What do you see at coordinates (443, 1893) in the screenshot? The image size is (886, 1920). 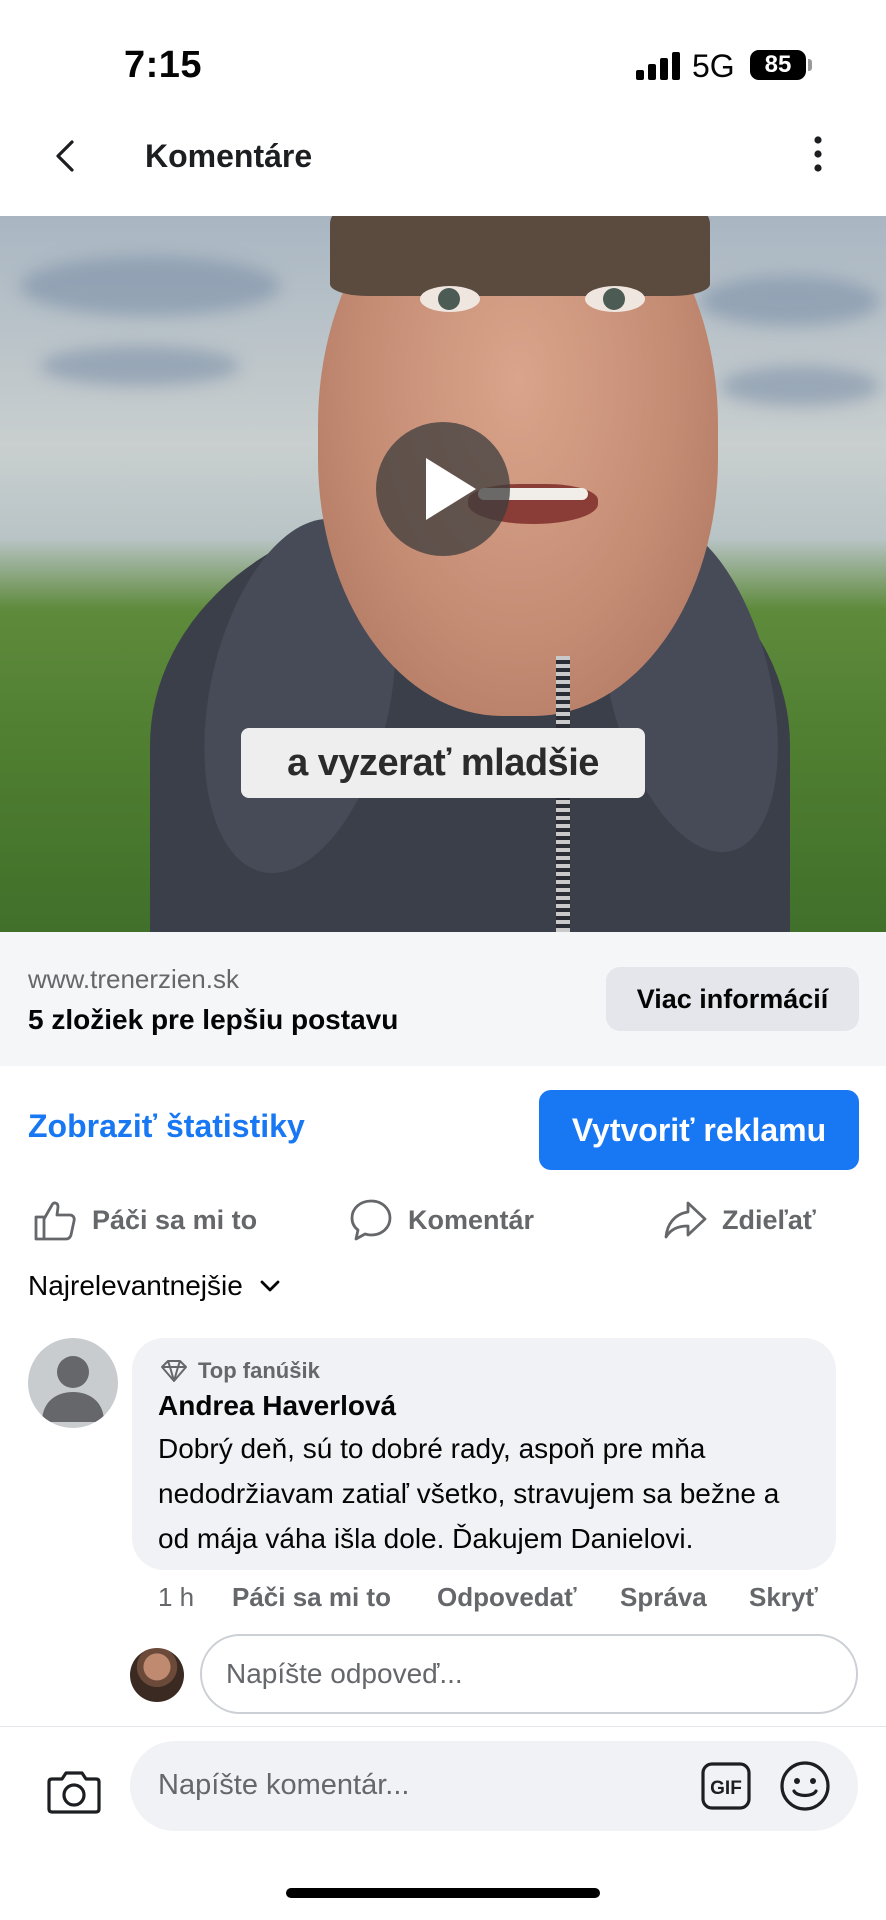 I see `home-indicator` at bounding box center [443, 1893].